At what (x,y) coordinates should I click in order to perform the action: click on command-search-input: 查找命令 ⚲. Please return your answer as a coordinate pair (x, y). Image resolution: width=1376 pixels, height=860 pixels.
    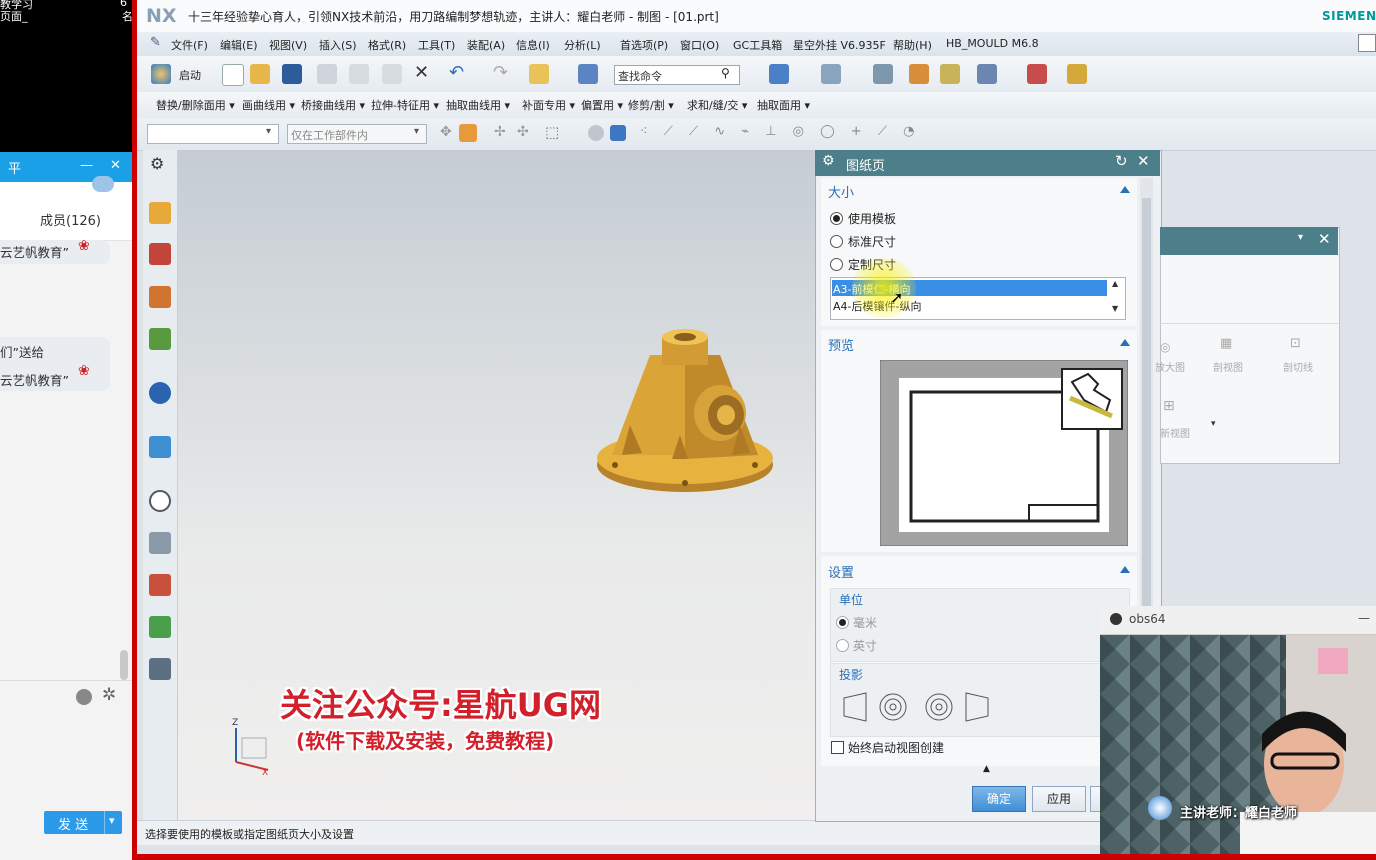
    Looking at the image, I should click on (677, 75).